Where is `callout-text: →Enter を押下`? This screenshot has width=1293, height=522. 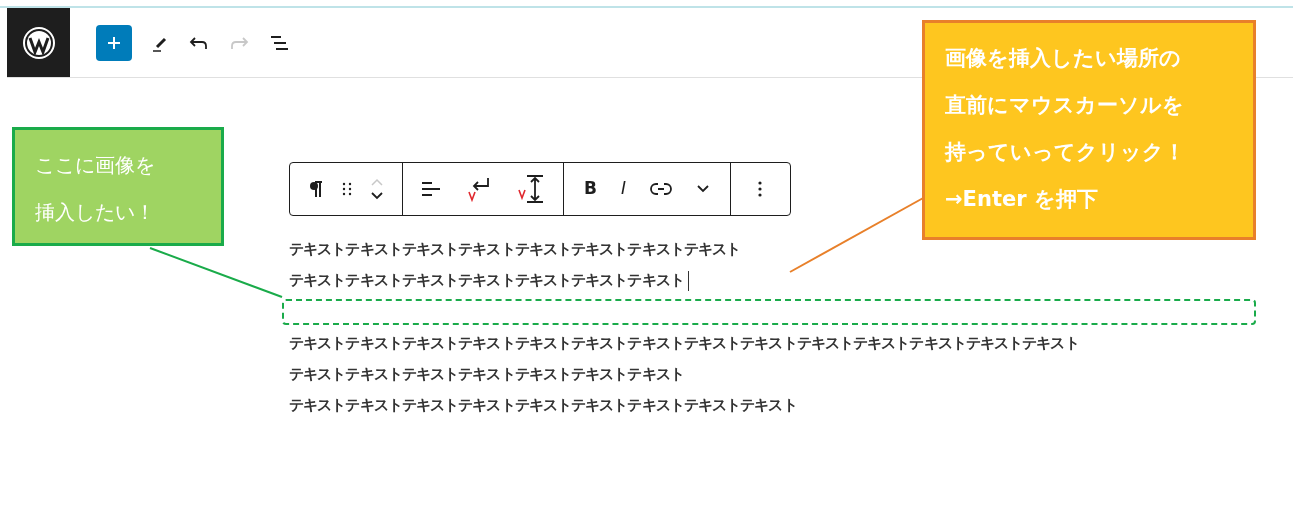 callout-text: →Enter を押下 is located at coordinates (1022, 199).